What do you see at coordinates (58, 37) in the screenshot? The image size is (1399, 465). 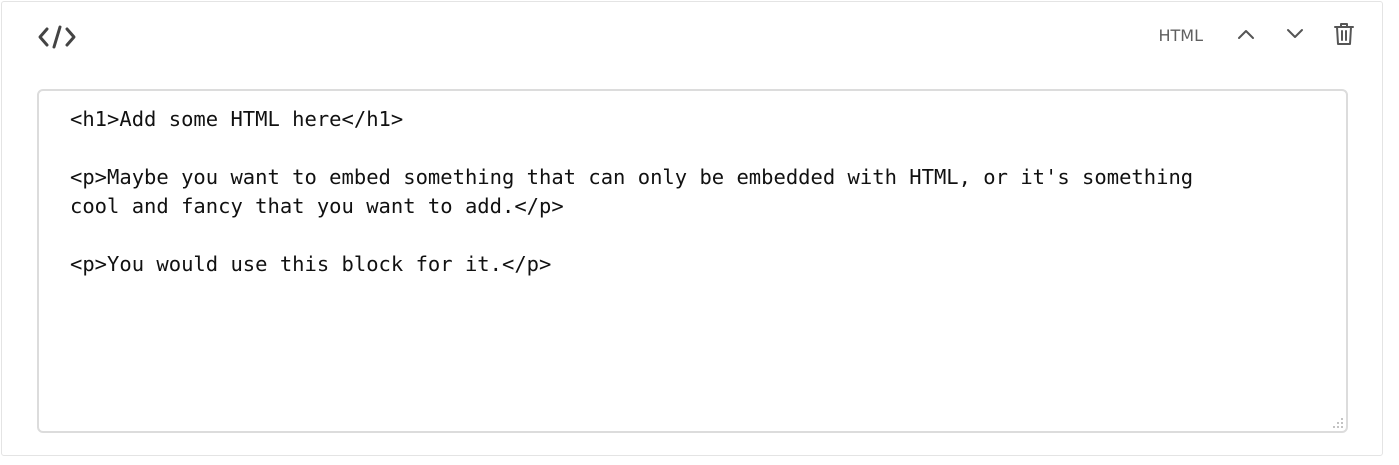 I see `code-icon` at bounding box center [58, 37].